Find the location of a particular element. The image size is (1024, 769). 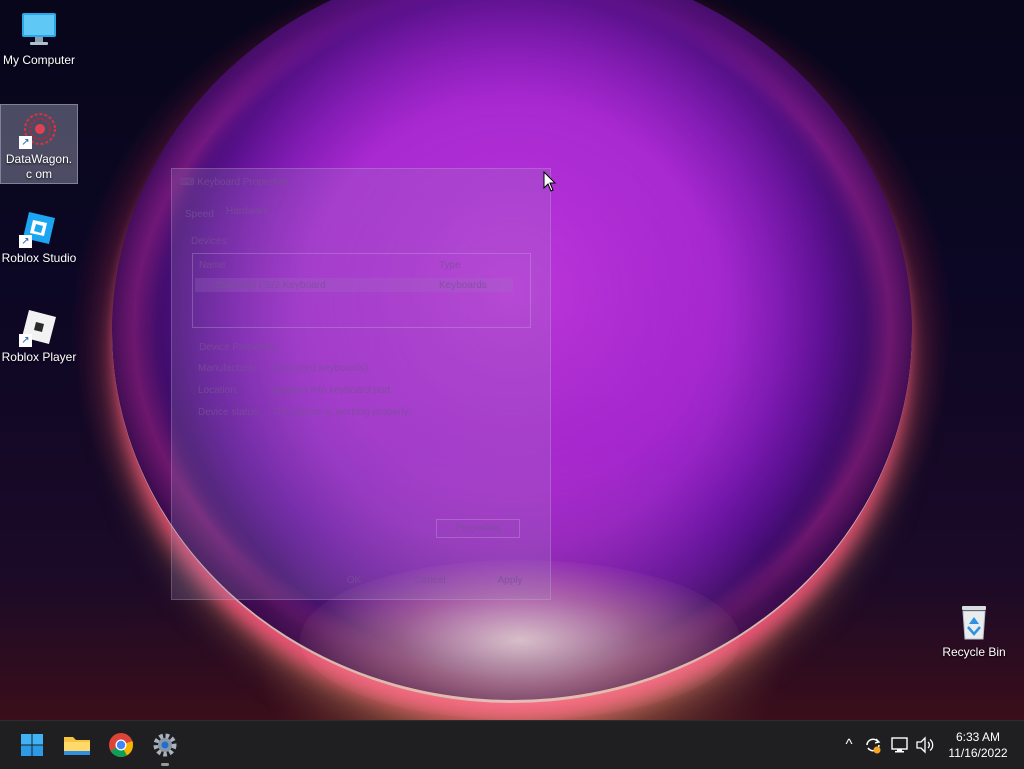

device-status-value: This device is working properly. is located at coordinates (341, 412).